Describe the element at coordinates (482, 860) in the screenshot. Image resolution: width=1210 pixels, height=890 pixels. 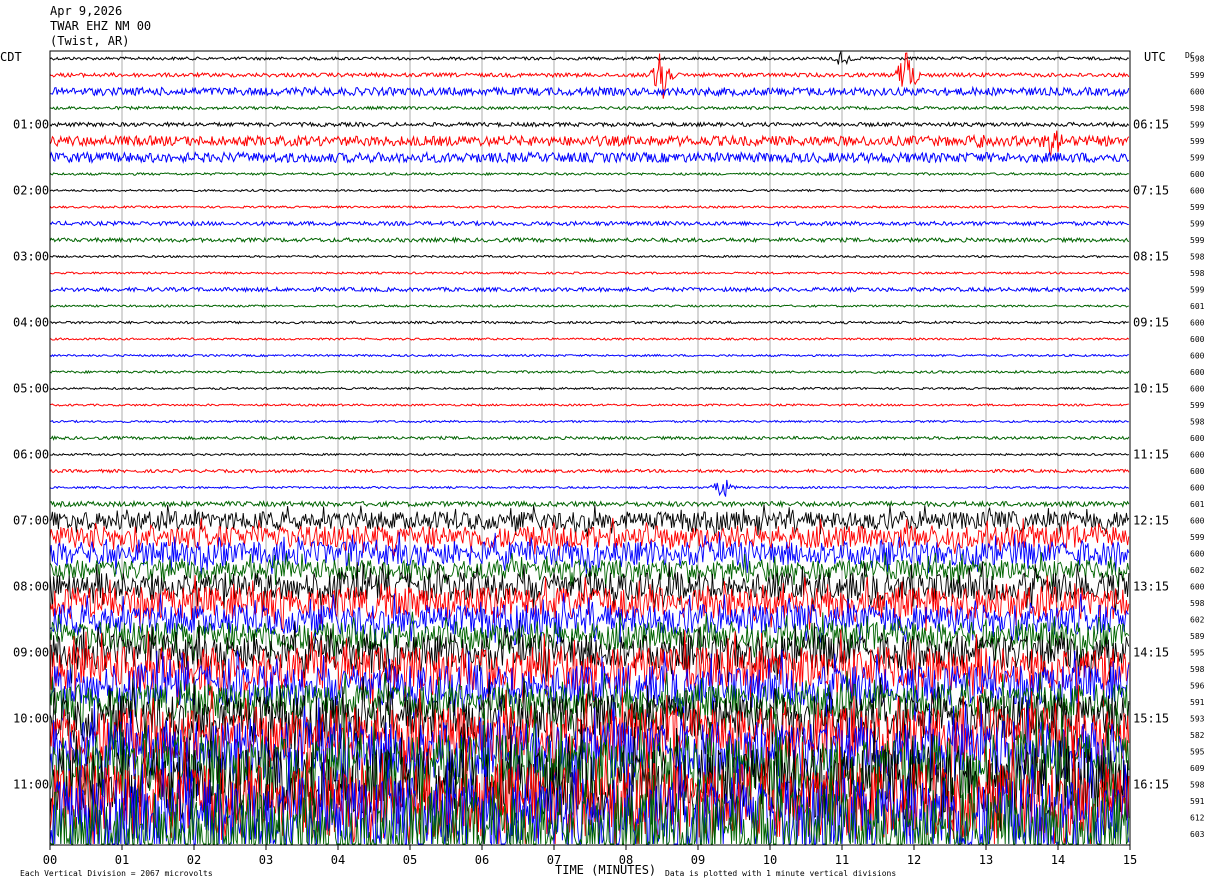
I see `x-tick-label: 06` at that location.